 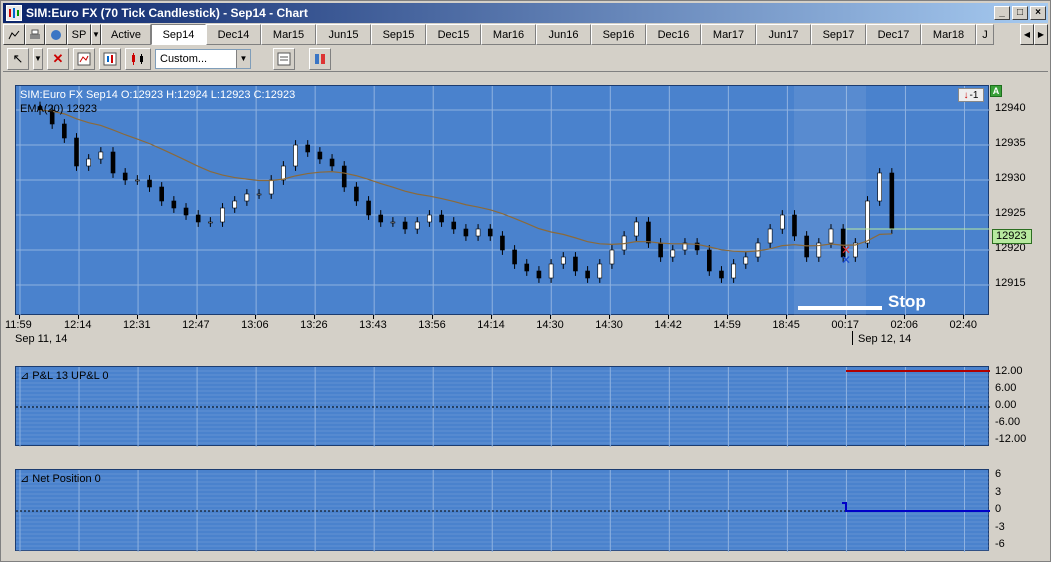 I want to click on tab-dec14: Dec14, so click(x=233, y=34).